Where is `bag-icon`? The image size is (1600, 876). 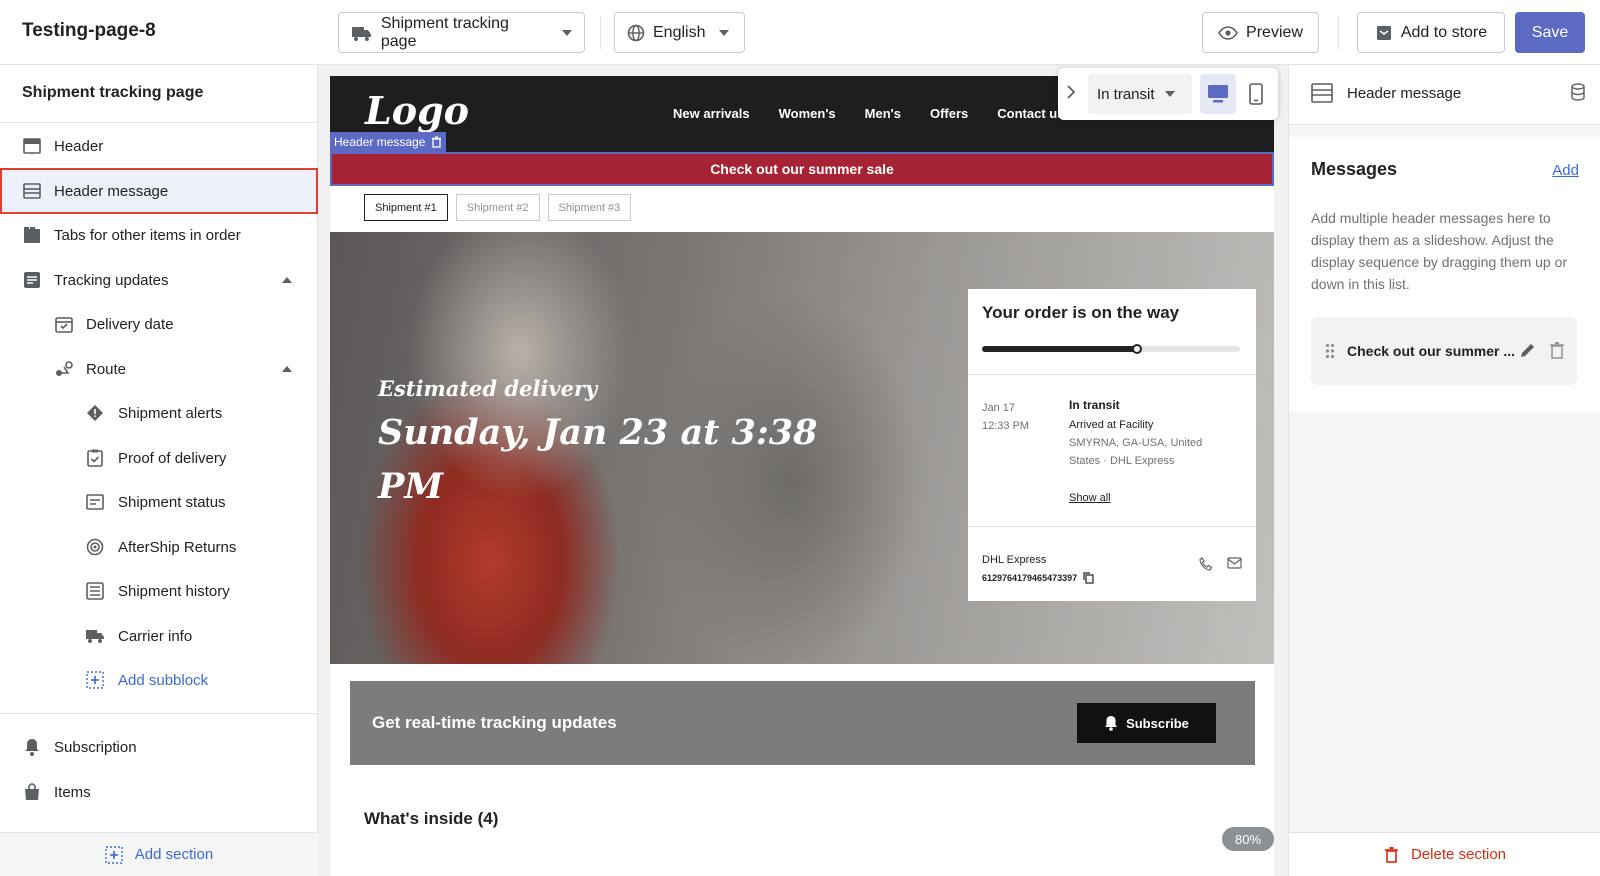 bag-icon is located at coordinates (32, 792).